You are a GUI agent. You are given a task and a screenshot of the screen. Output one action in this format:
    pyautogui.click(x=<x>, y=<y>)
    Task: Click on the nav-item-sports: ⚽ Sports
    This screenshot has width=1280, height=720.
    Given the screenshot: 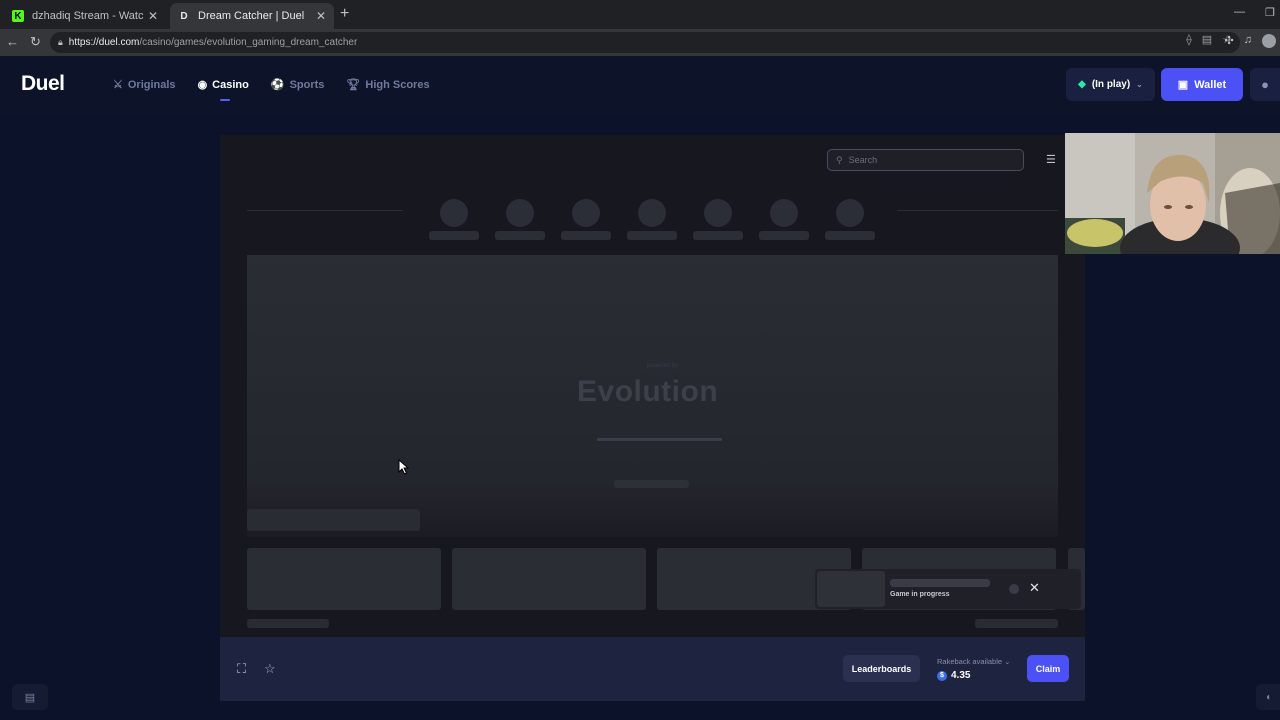 What is the action you would take?
    pyautogui.click(x=297, y=85)
    